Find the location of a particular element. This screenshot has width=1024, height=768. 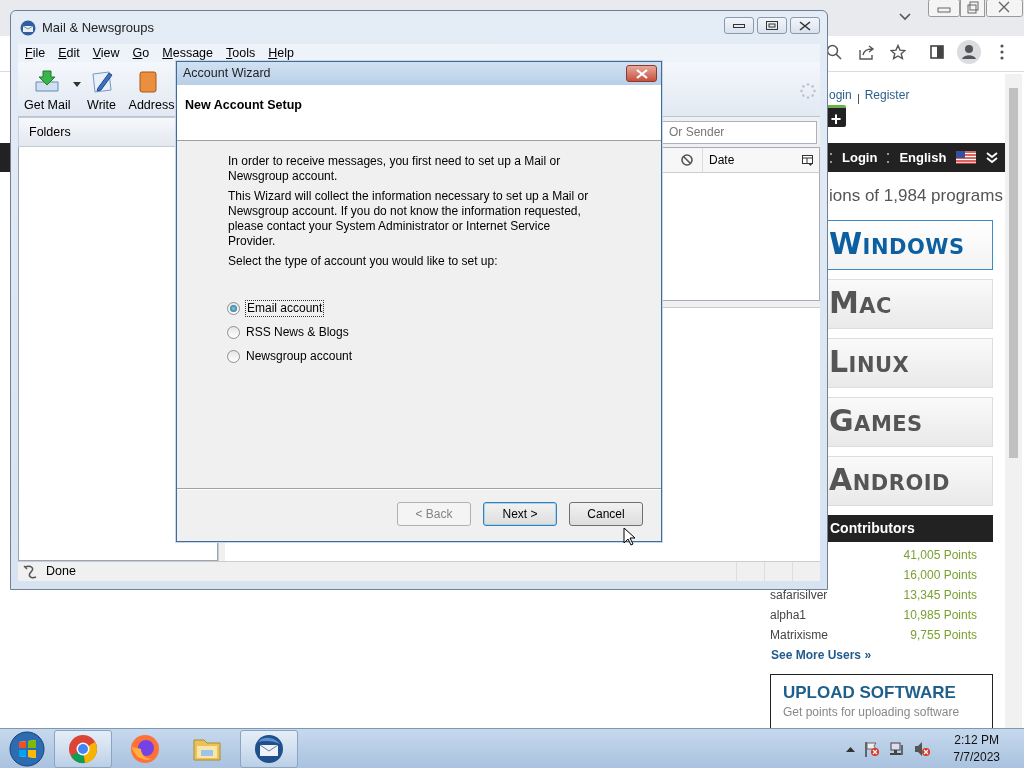

share-icon is located at coordinates (867, 52).